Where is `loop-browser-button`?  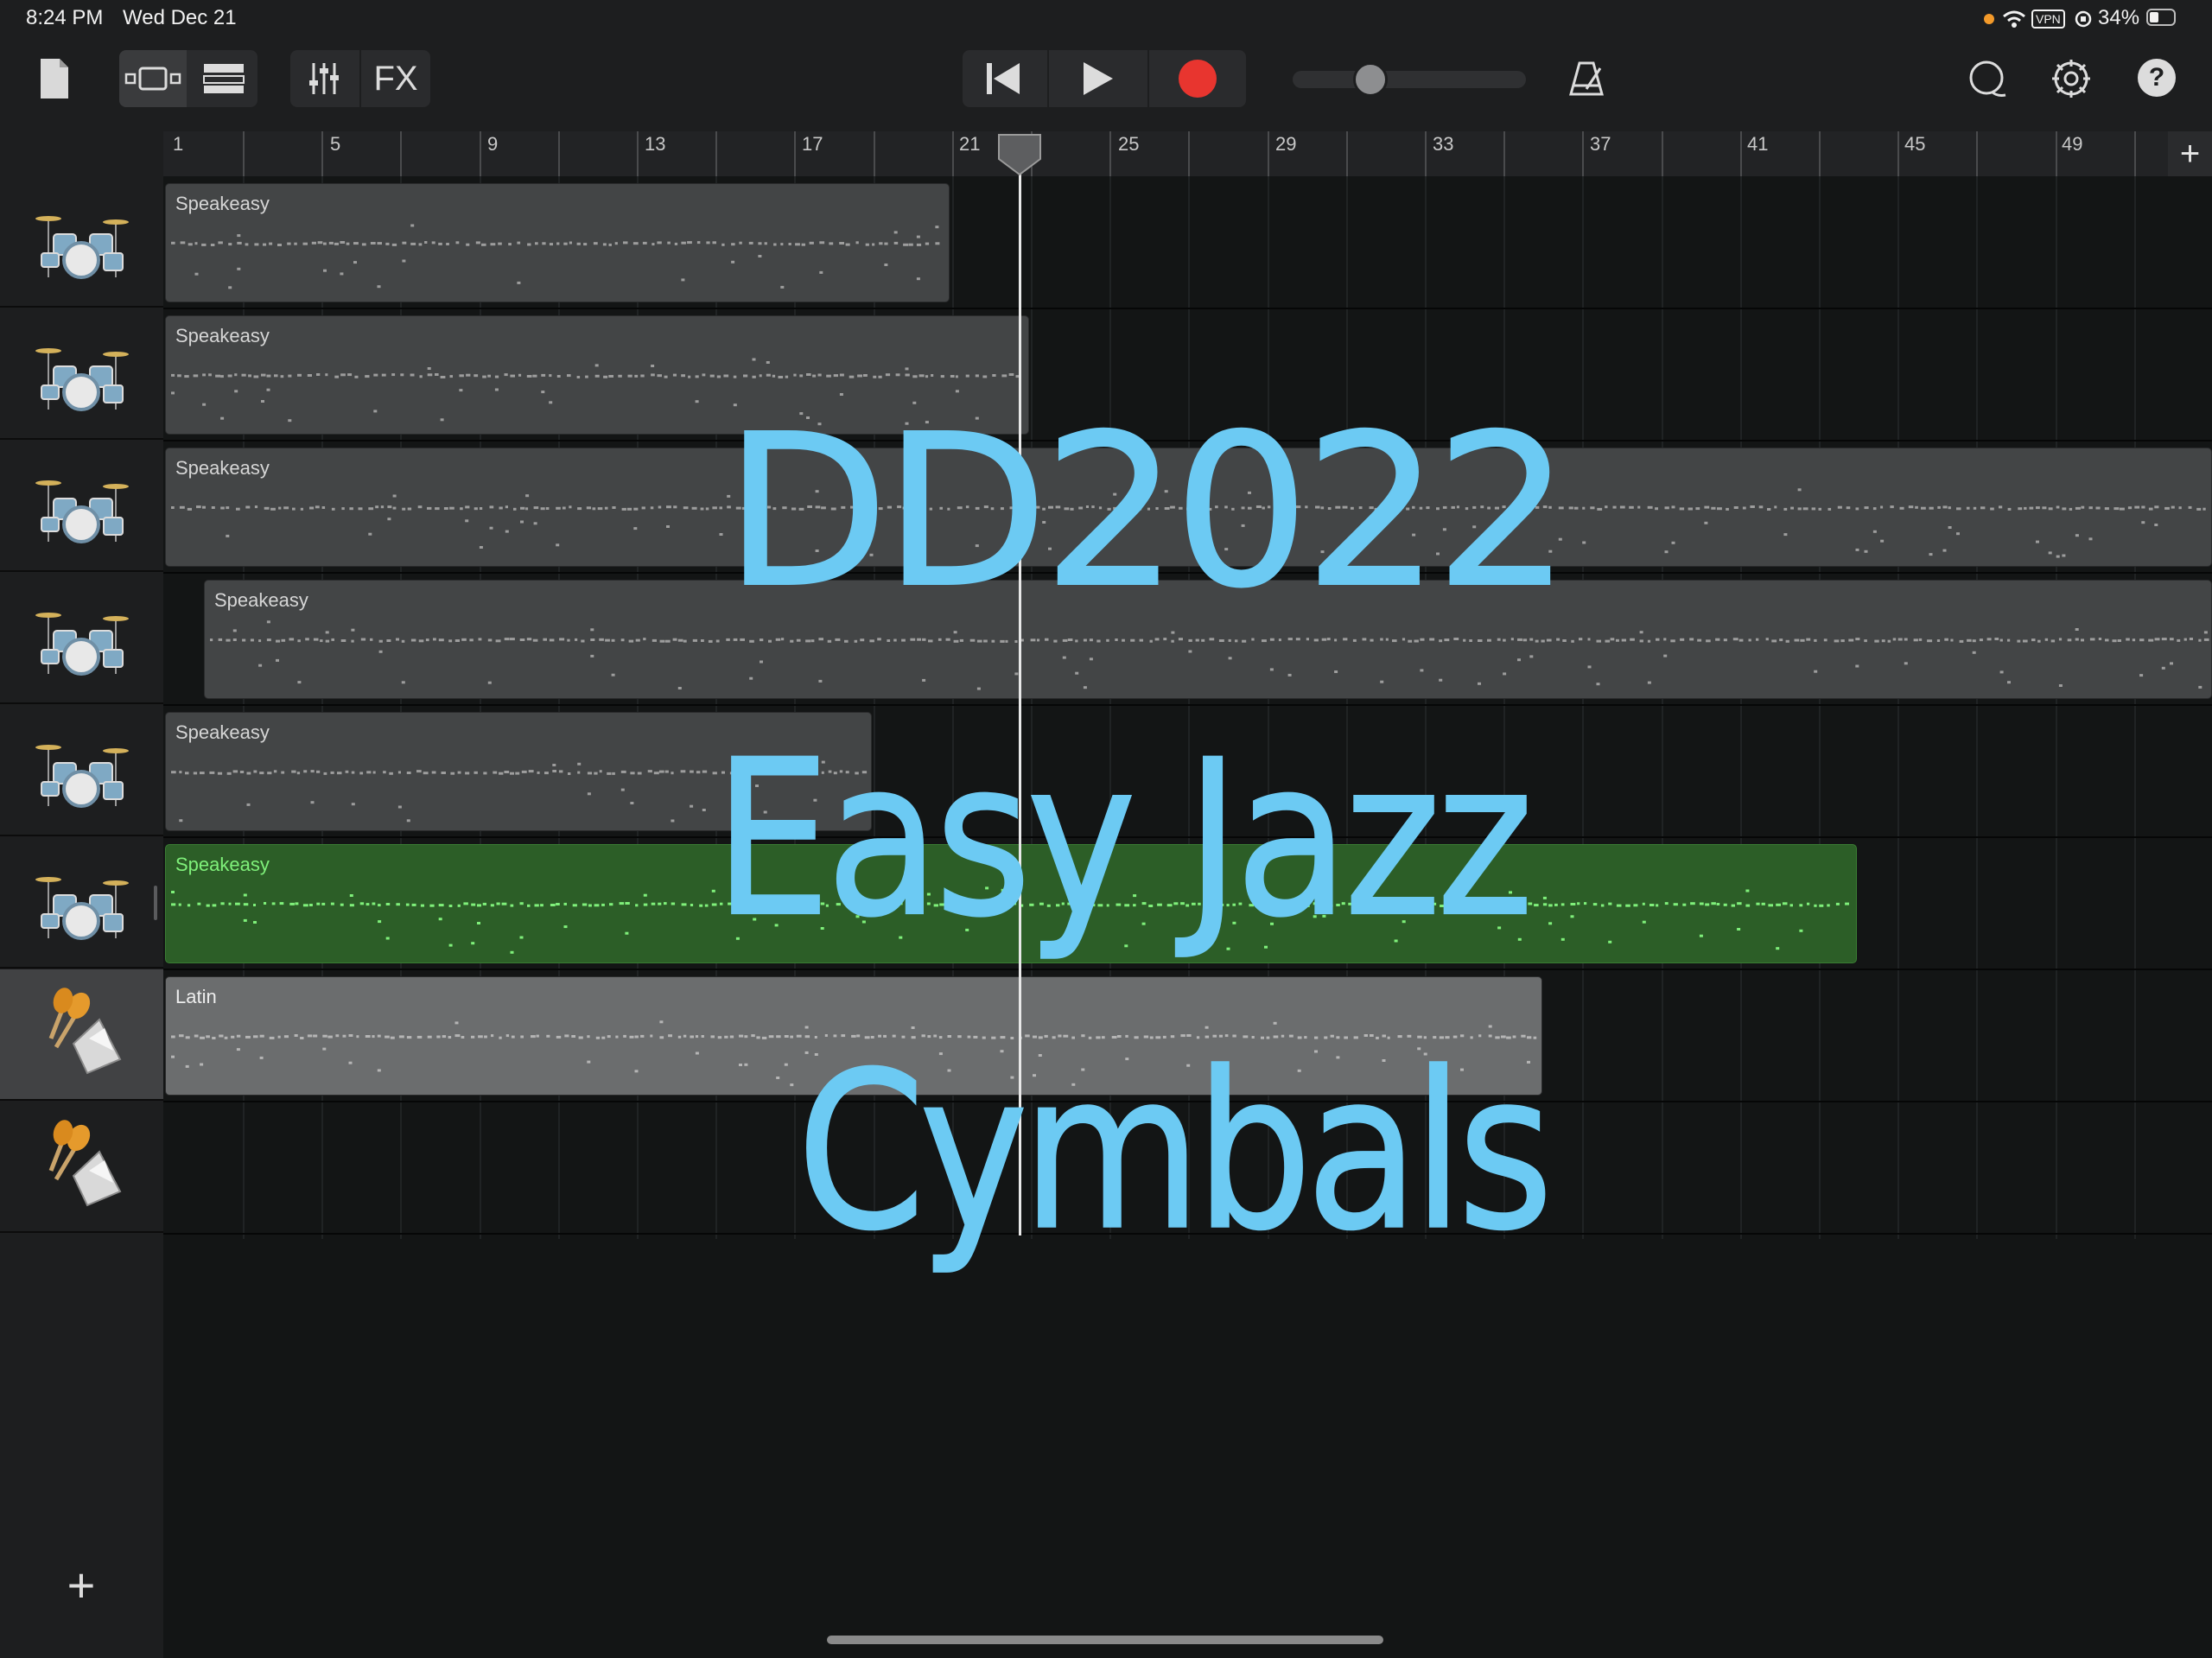
loop-browser-button is located at coordinates (1987, 79).